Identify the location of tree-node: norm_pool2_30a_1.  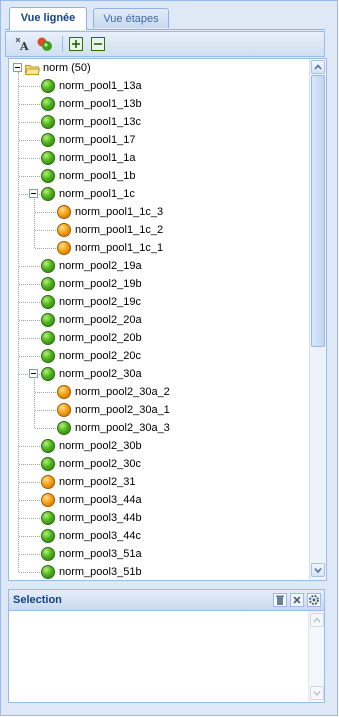
(154, 410).